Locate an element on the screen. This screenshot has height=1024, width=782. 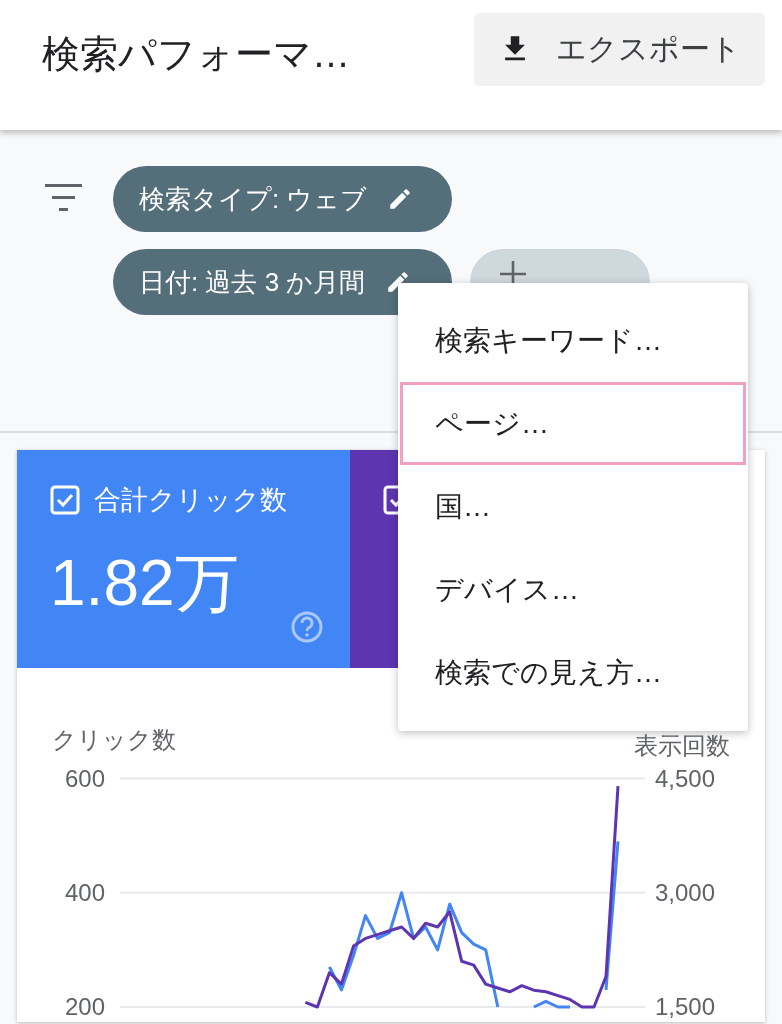
metric-value: 1.82万 is located at coordinates (144, 583).